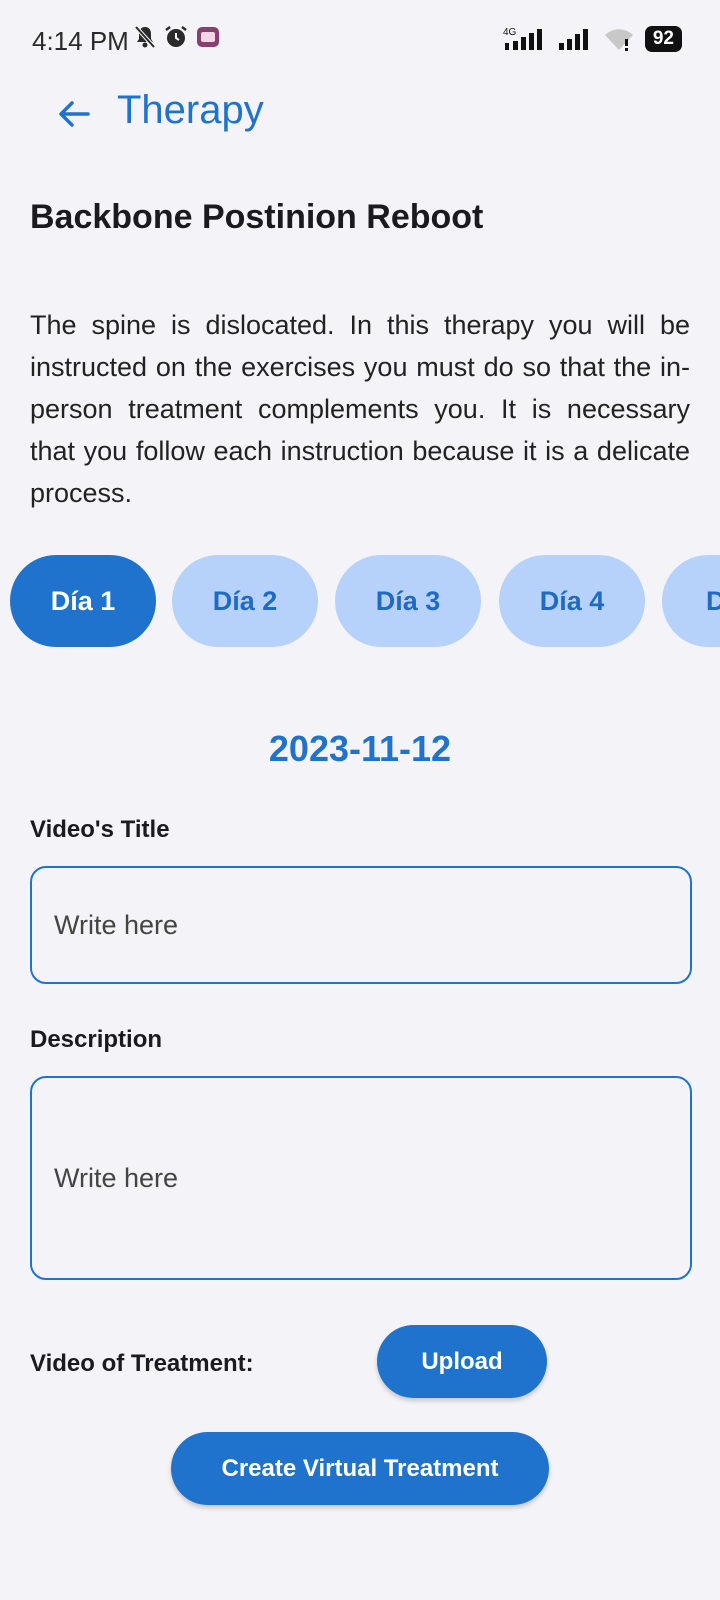 The image size is (720, 1600). What do you see at coordinates (116, 1177) in the screenshot?
I see `description-placeholder: Write here` at bounding box center [116, 1177].